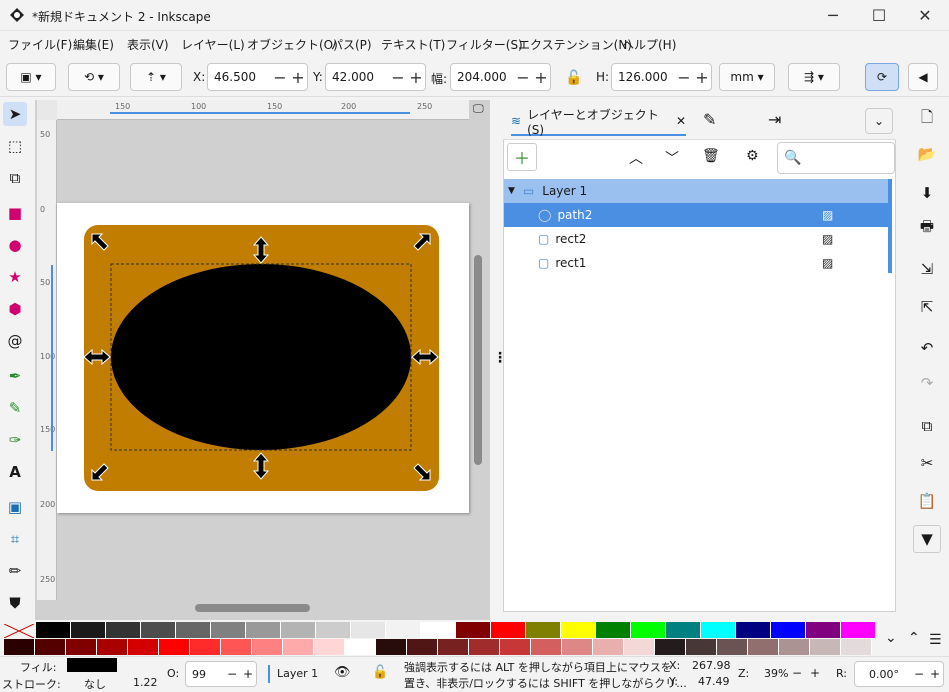 This screenshot has width=949, height=692. I want to click on move-down-icon: ﹀, so click(672, 158).